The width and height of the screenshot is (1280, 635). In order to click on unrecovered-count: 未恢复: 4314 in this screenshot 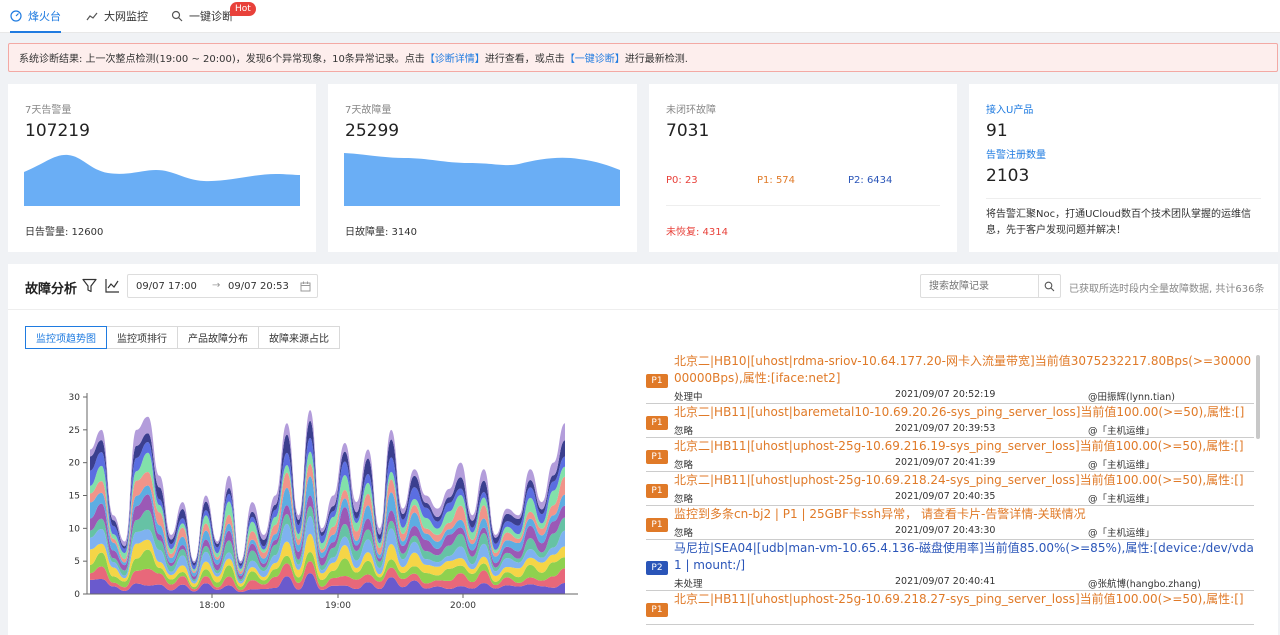, I will do `click(697, 230)`.